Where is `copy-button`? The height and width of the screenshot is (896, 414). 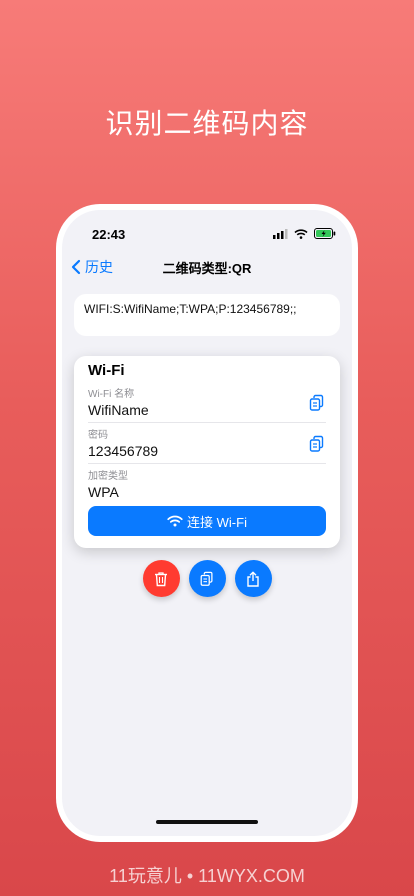
copy-button is located at coordinates (207, 578).